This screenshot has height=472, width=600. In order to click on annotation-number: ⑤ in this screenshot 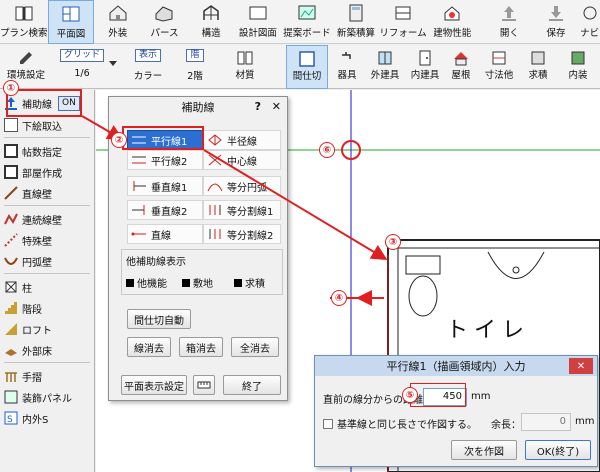, I will do `click(410, 395)`.